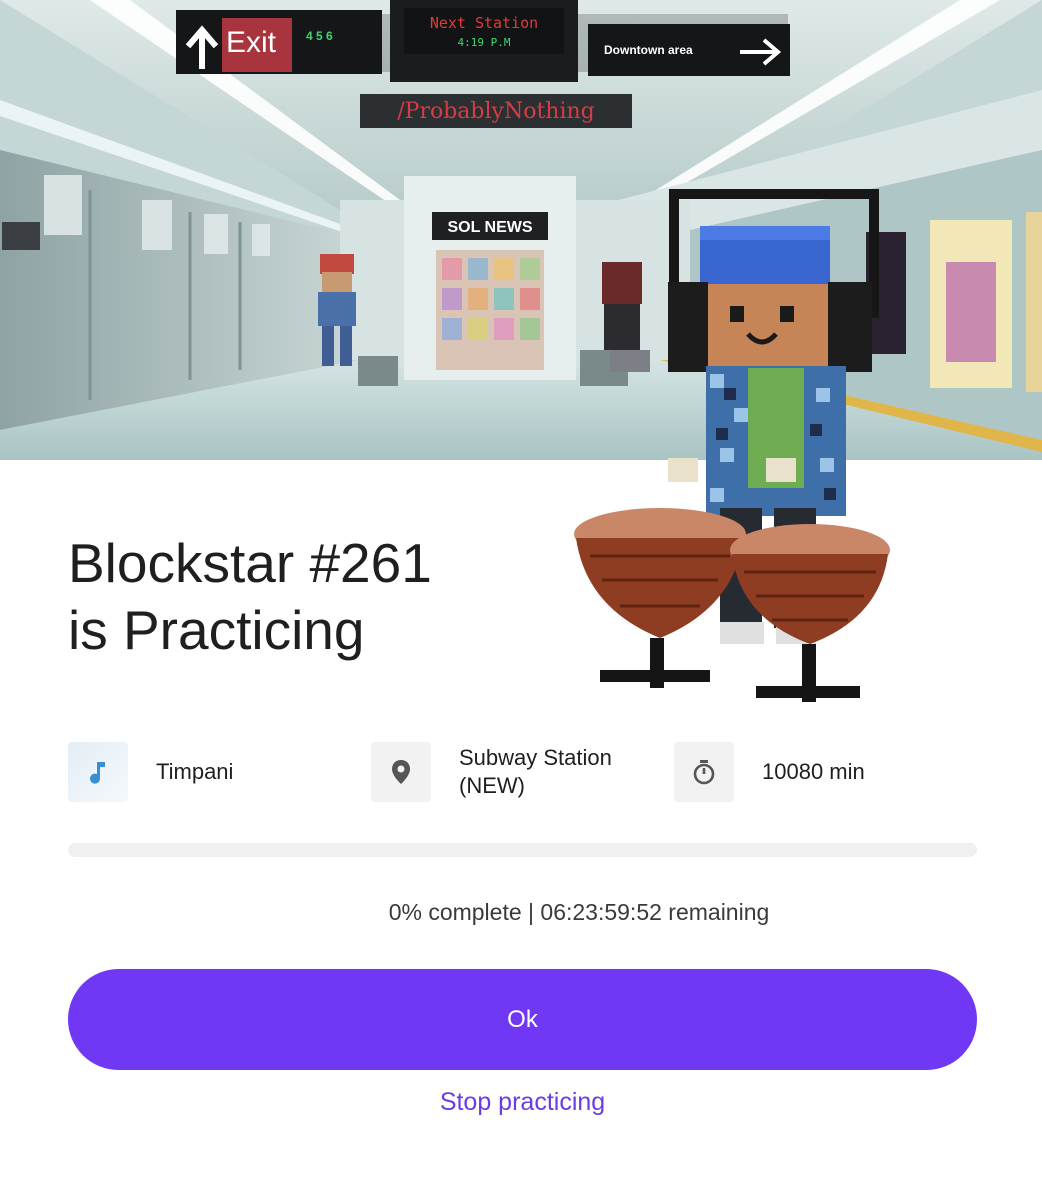 The image size is (1042, 1200). What do you see at coordinates (535, 771) in the screenshot?
I see `location-label: Subway Station (NEW)` at bounding box center [535, 771].